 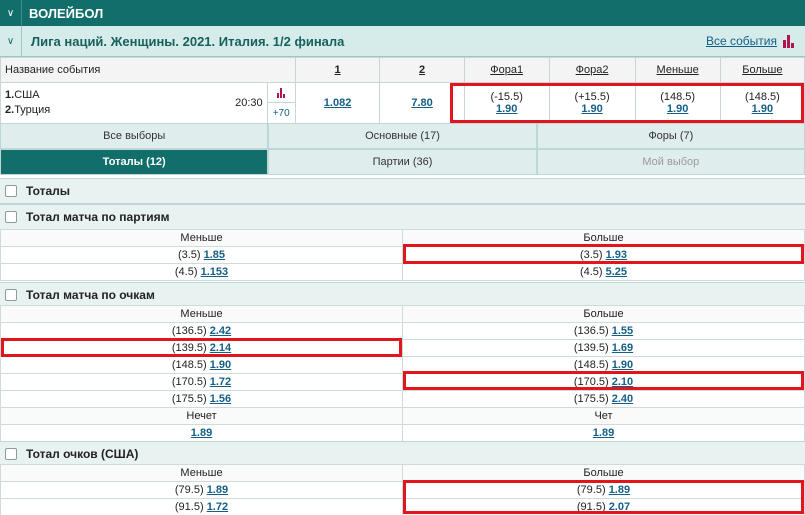 I want to click on group-title: Тотал матча по партиям, so click(x=98, y=217).